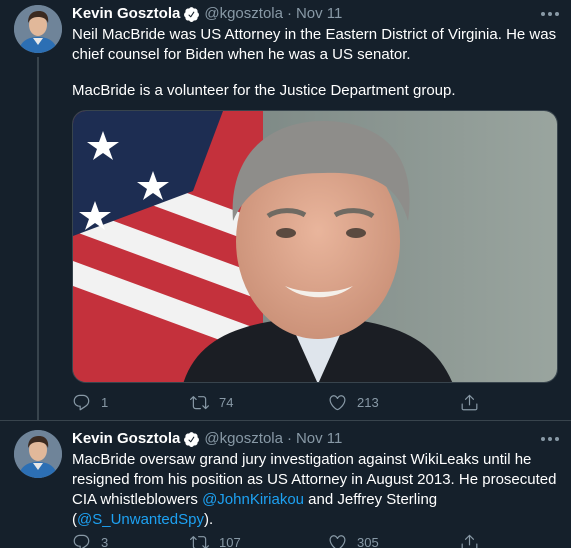 This screenshot has height=548, width=571. What do you see at coordinates (208, 519) in the screenshot?
I see `tweet-text-segment: ).` at bounding box center [208, 519].